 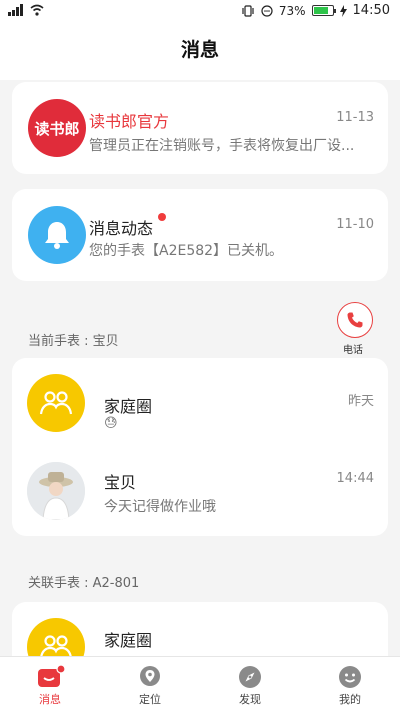 I want to click on people-icon, so click(x=56, y=403).